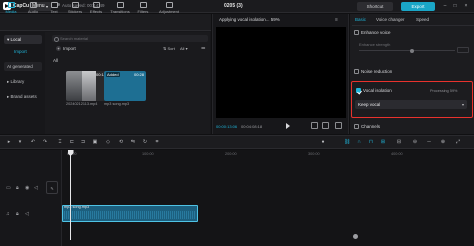 This screenshot has height=246, width=474. Describe the element at coordinates (33, 11) in the screenshot. I see `tab-label: Audio` at that location.